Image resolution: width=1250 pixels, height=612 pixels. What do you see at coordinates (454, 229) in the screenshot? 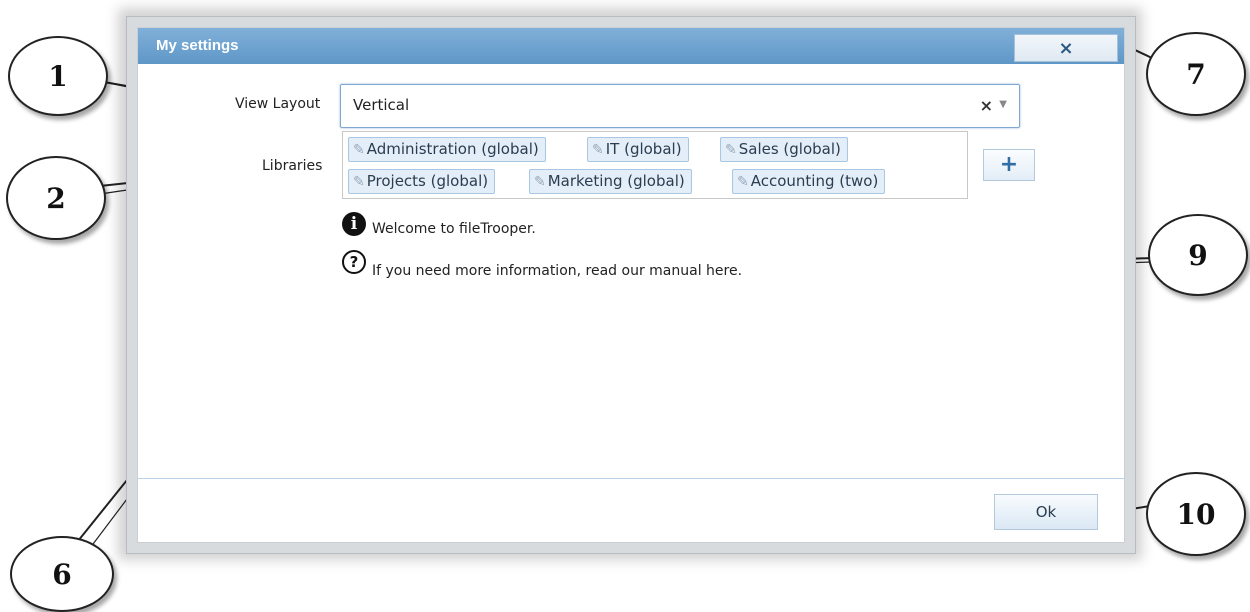
I see `welcome-message: Welcome to fileTrooper.` at bounding box center [454, 229].